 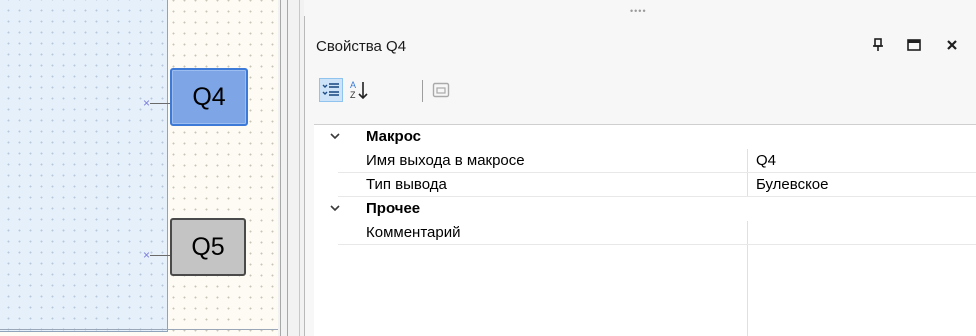 I want to click on pin-line-q4, so click(x=160, y=103).